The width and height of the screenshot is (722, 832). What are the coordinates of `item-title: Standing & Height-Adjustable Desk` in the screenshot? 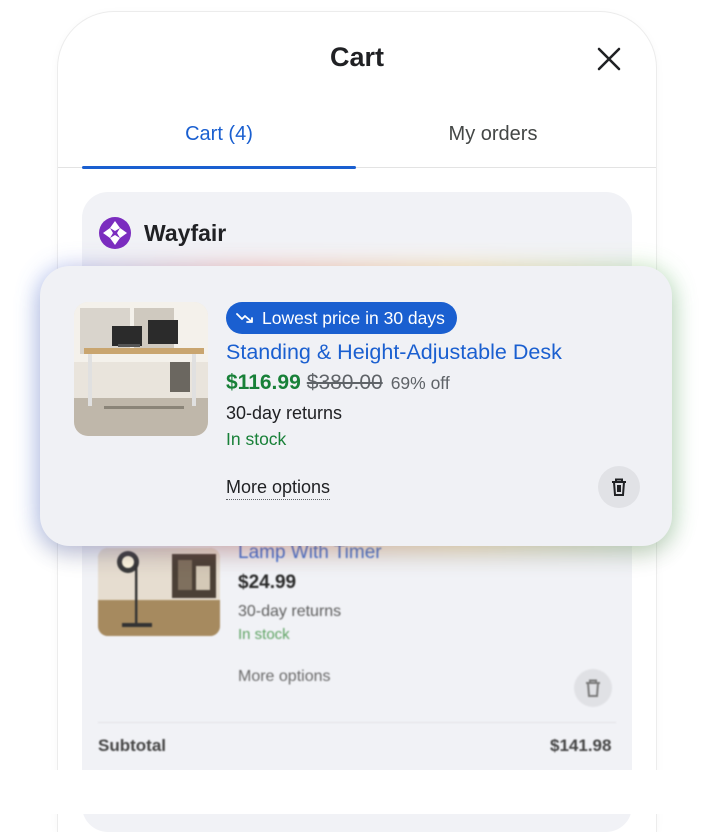 It's located at (394, 352).